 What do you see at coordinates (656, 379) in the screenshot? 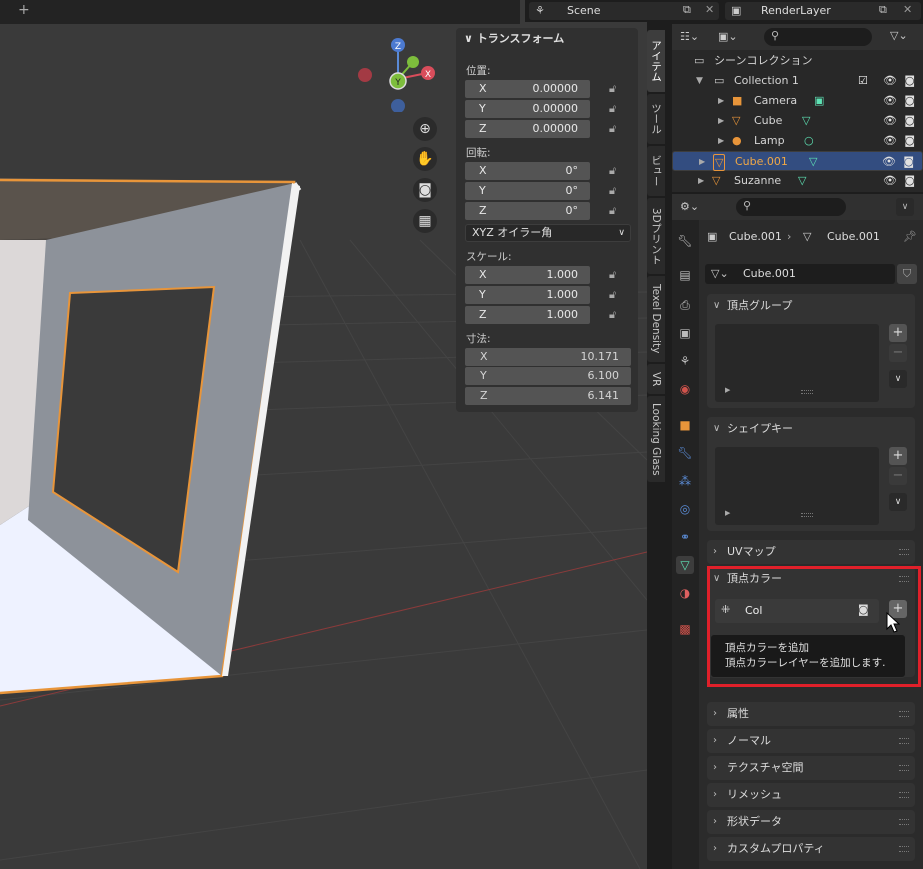
I see `tab-vr: VR` at bounding box center [656, 379].